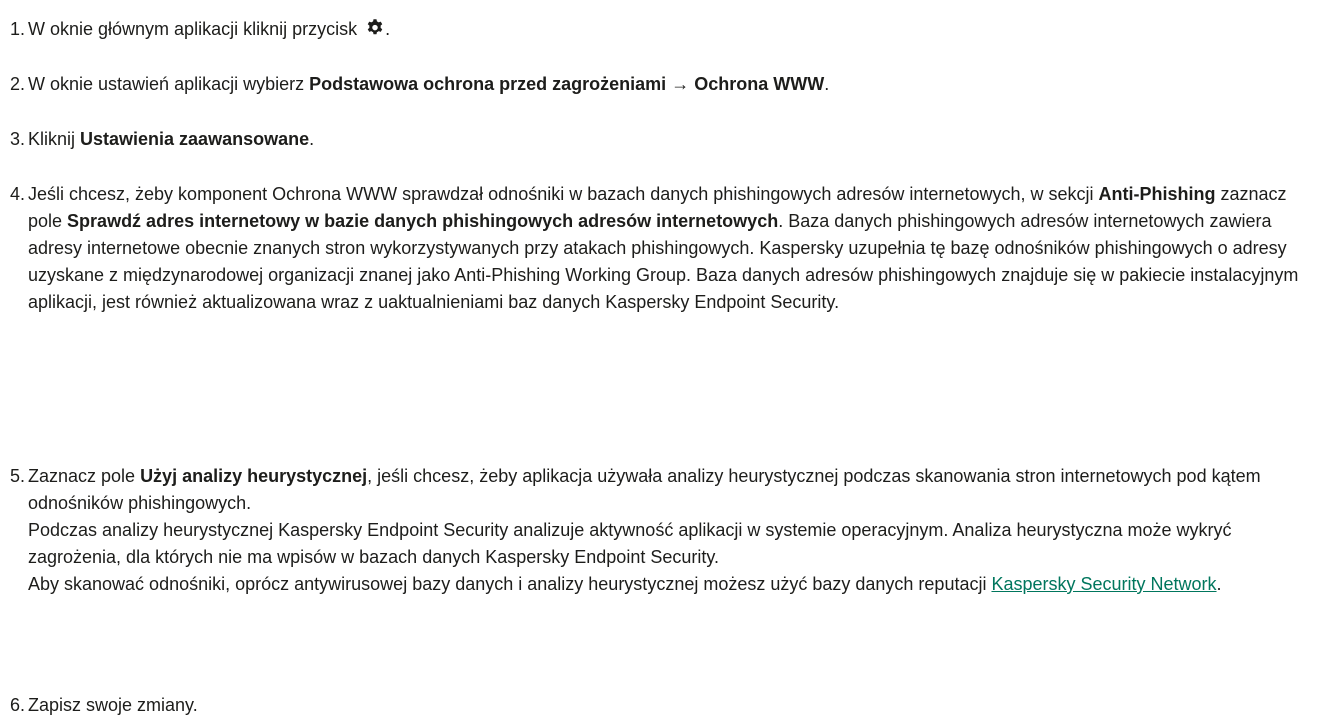 The height and width of the screenshot is (725, 1321). I want to click on advanced-settings-label: Ustawienia zaawansowane, so click(195, 139).